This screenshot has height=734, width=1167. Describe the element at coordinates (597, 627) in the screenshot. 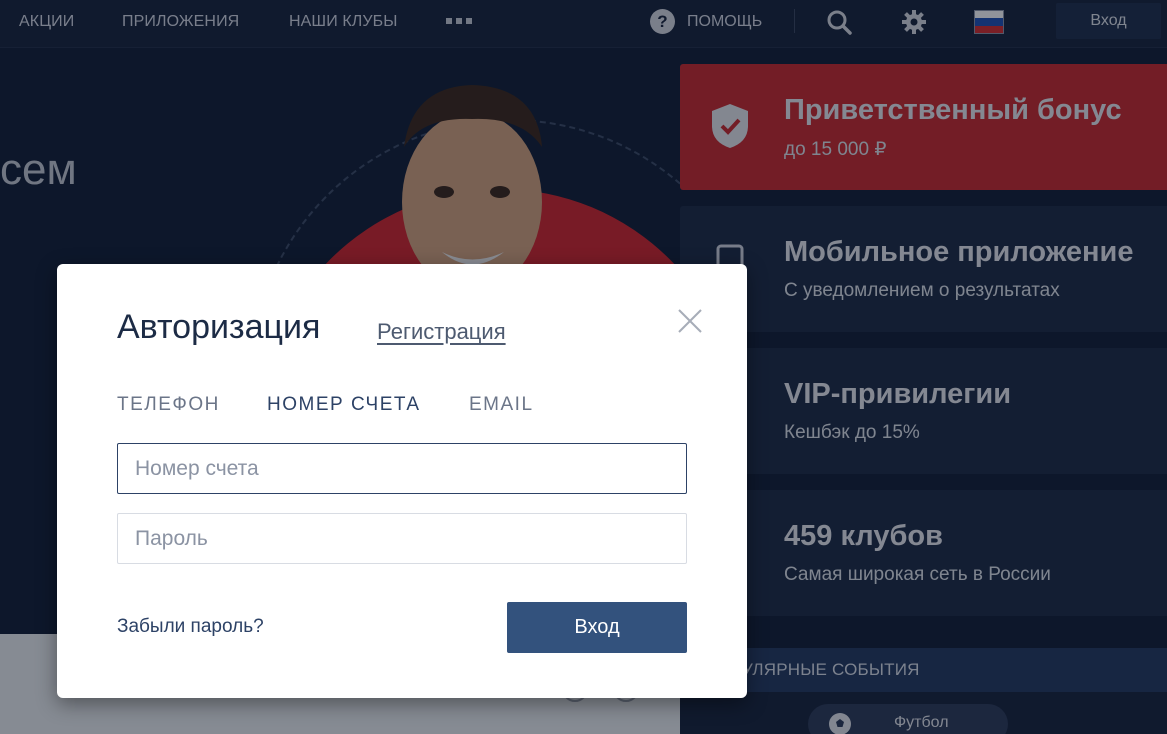

I see `submit-login-button: Вход` at that location.